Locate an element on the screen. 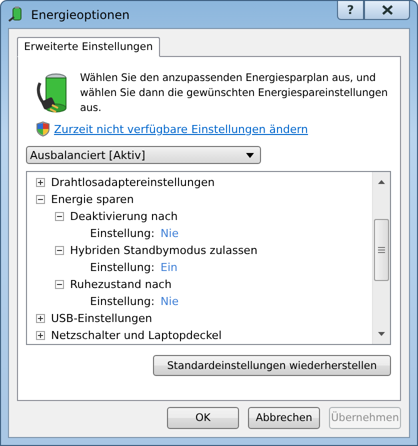  close-button is located at coordinates (387, 10).